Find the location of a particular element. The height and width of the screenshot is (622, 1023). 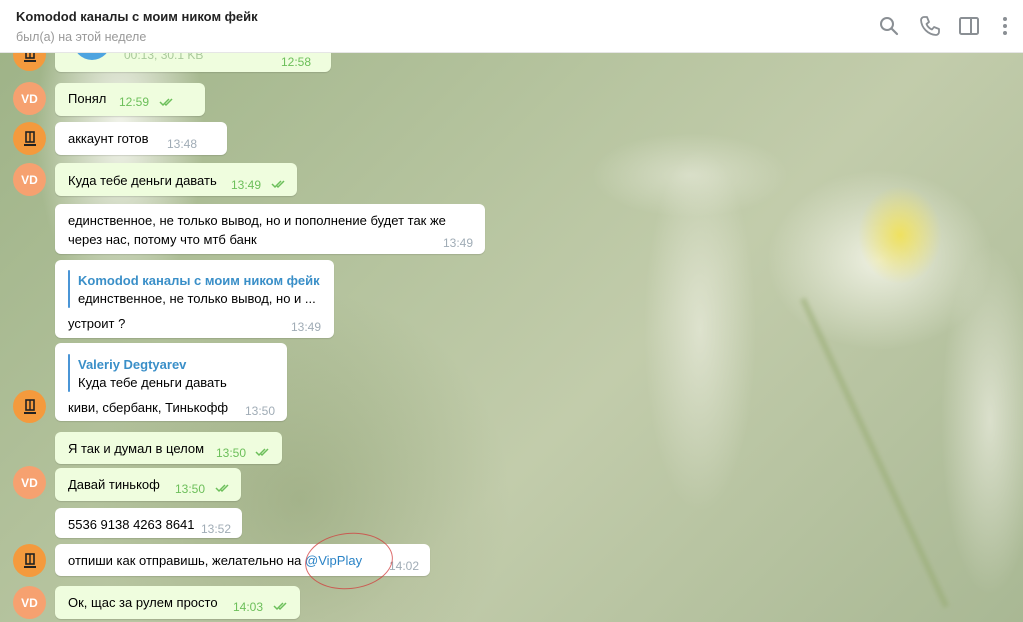

search-icon is located at coordinates (889, 26).